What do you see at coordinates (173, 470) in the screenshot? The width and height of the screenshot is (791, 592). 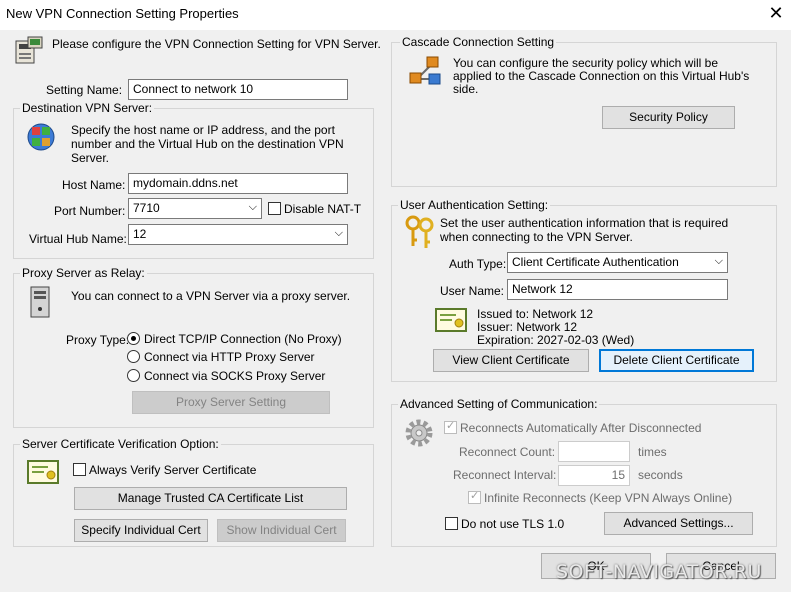 I see `always-verify-label: Always Verify Server Certificate` at bounding box center [173, 470].